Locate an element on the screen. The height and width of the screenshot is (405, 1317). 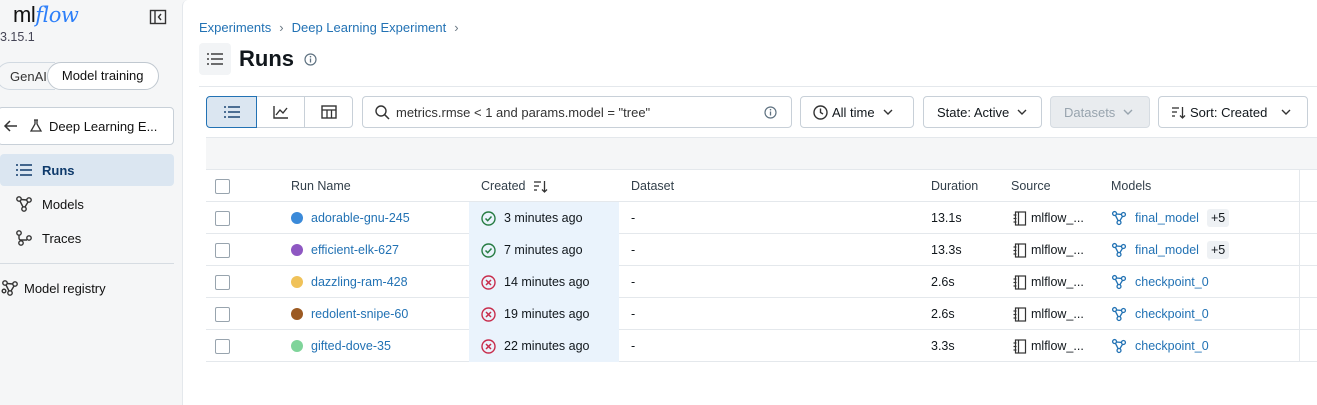
search-input is located at coordinates (576, 112).